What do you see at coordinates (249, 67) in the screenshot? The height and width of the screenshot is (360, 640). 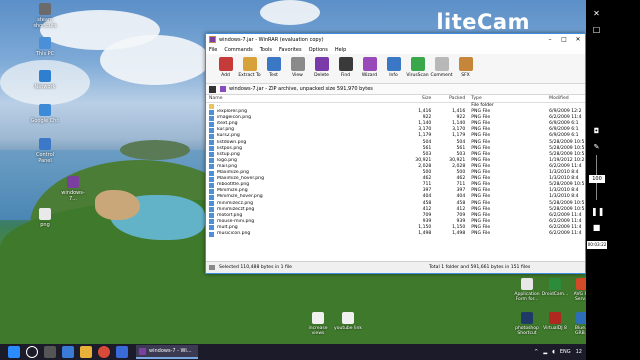 I see `toolbar-button: Extract To` at bounding box center [249, 67].